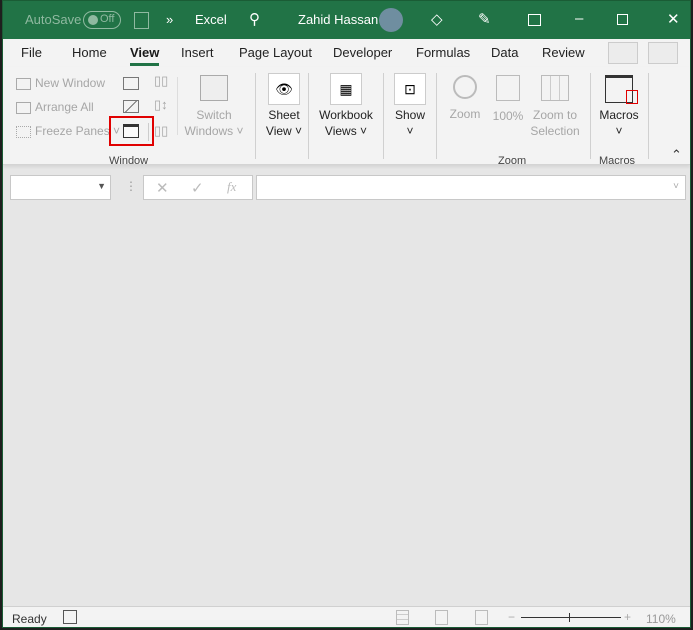 The height and width of the screenshot is (630, 693). Describe the element at coordinates (131, 186) in the screenshot. I see `formula-bar-grip: ⋮` at that location.